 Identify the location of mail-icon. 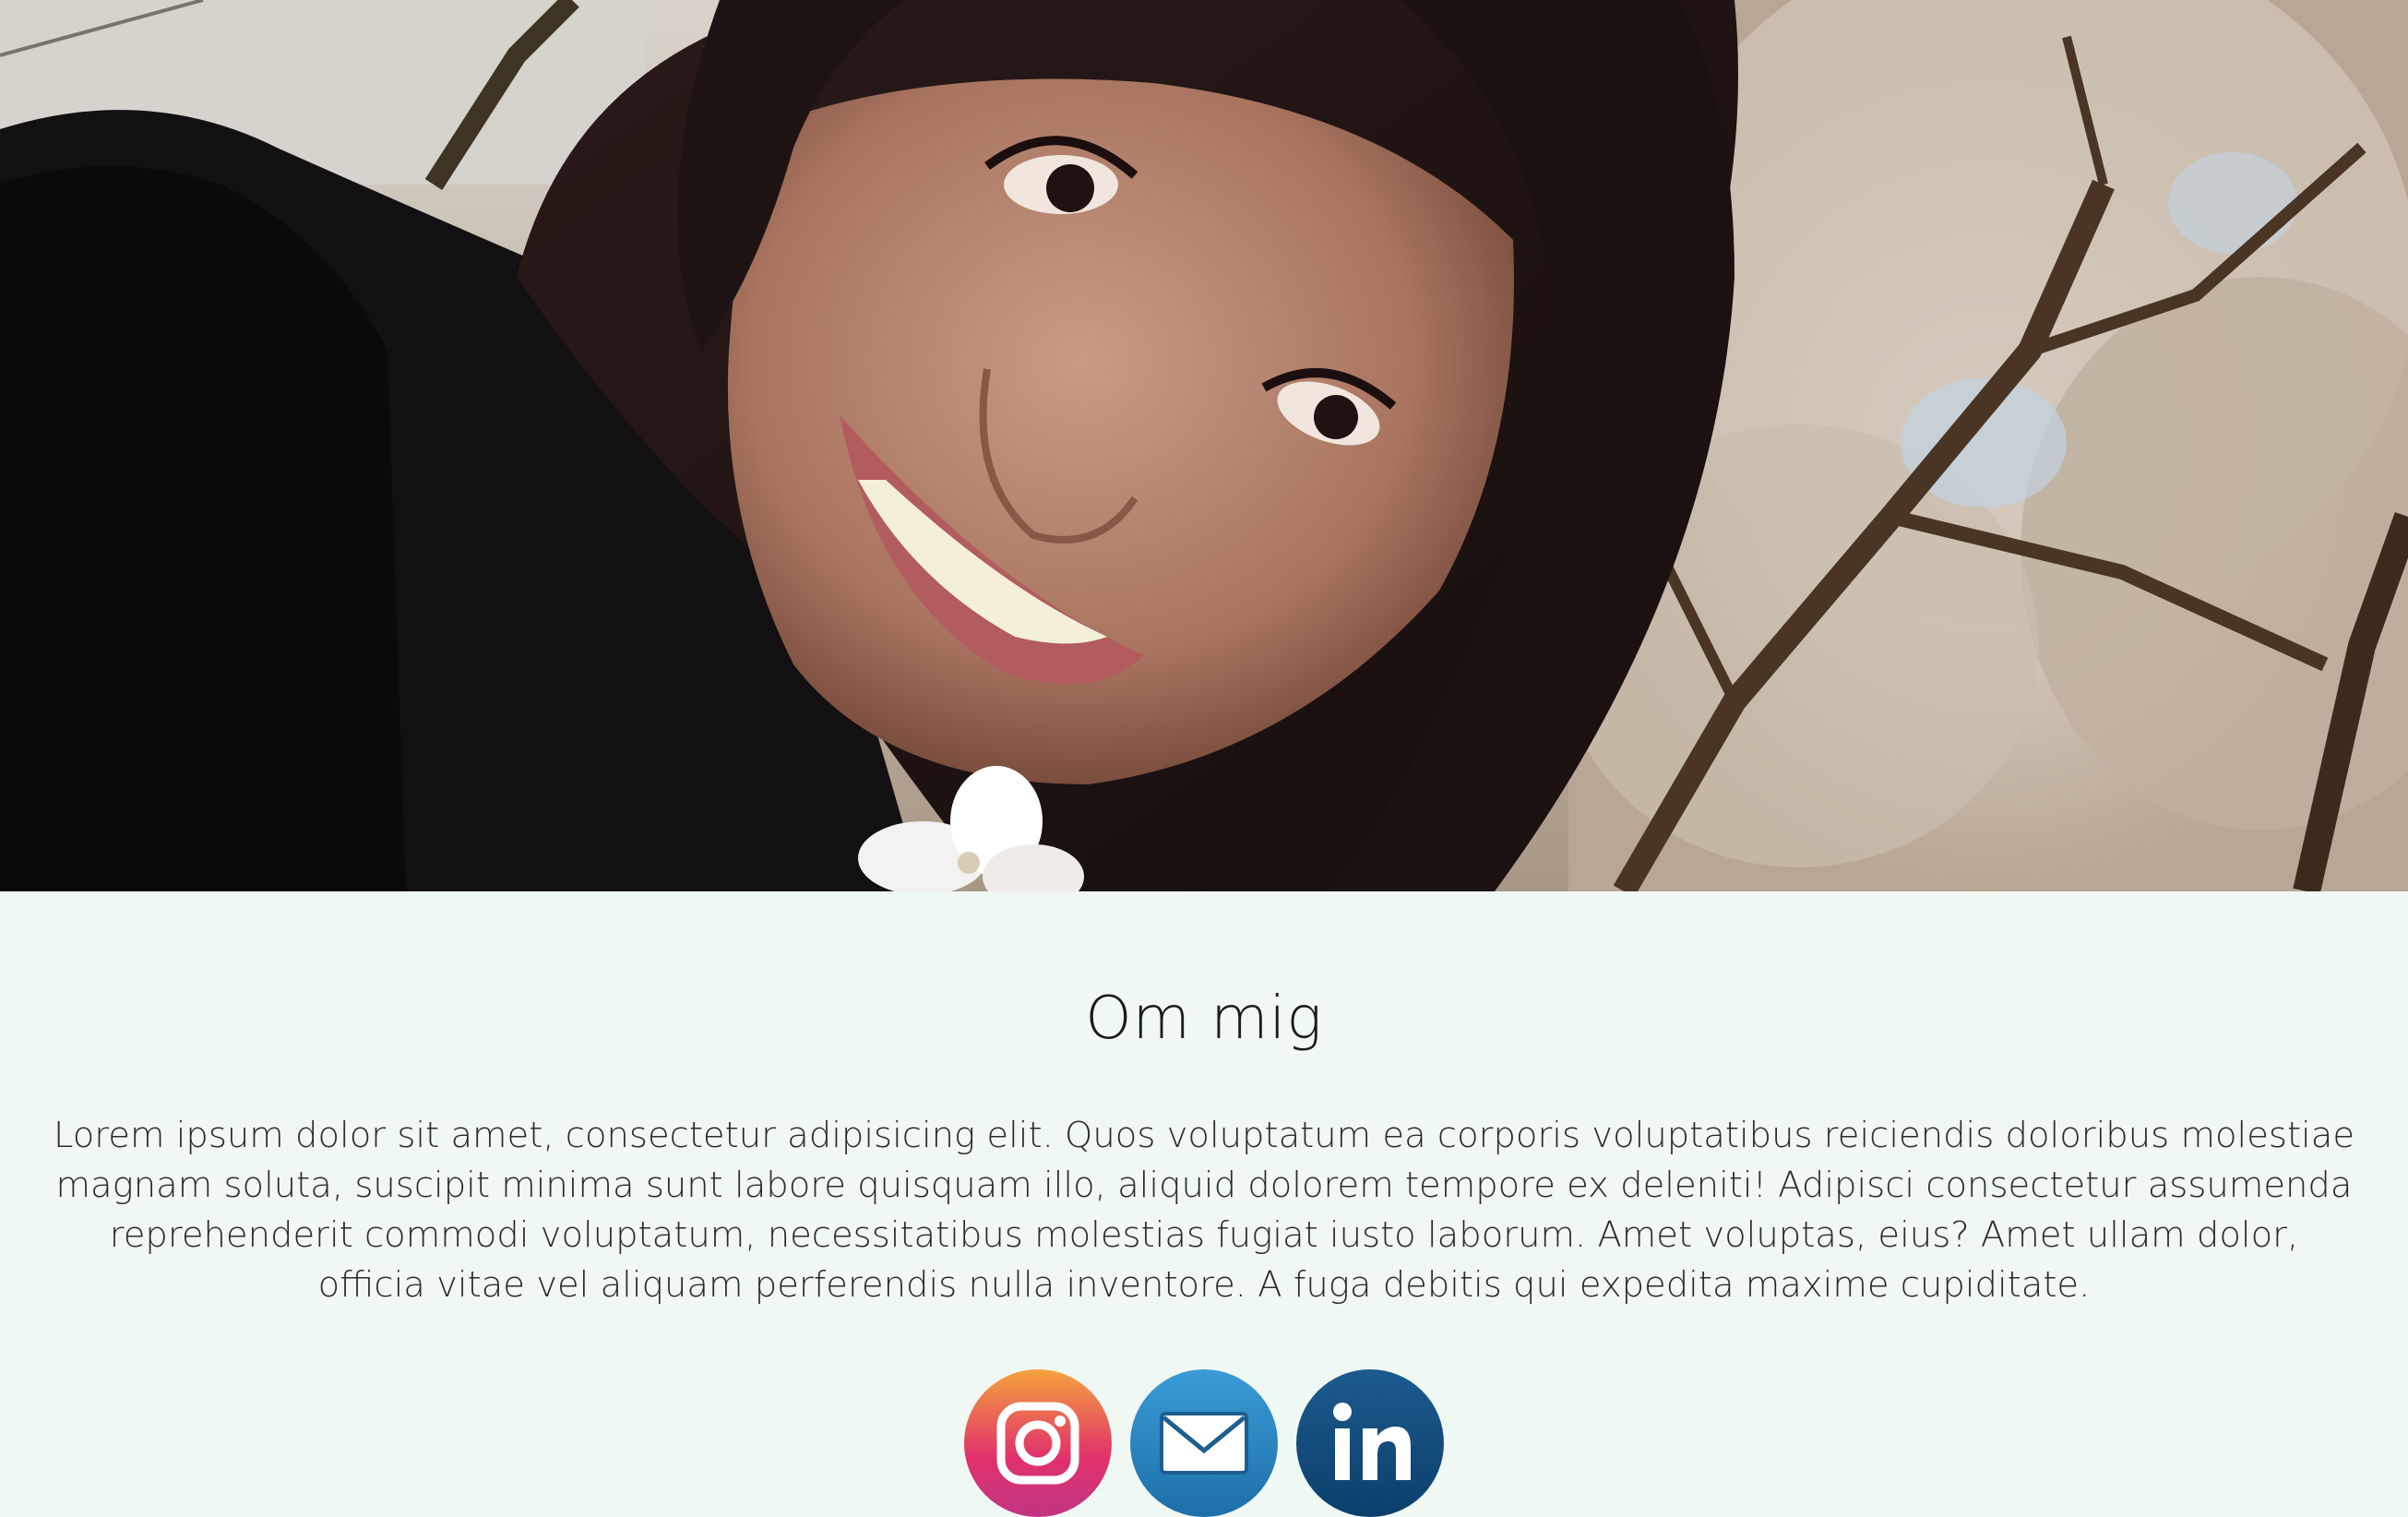
(1204, 1443).